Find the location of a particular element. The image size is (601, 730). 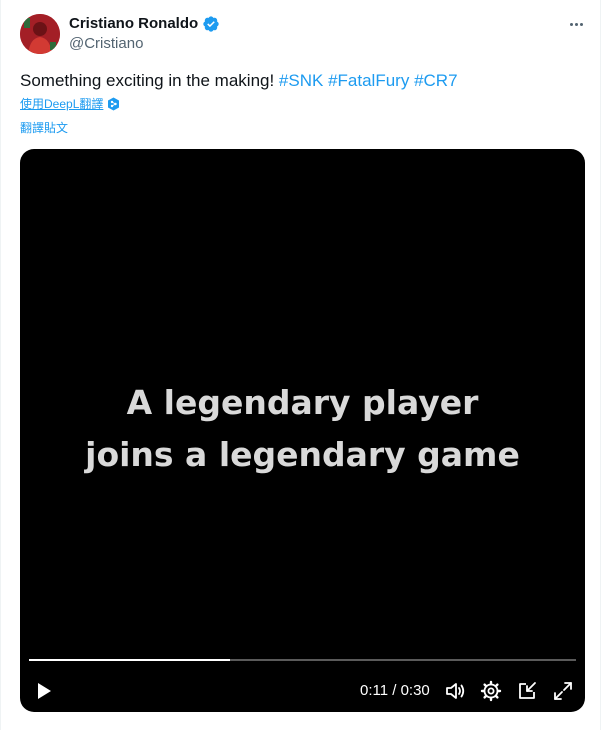

deepl-translate-row: 使用DeepL翻譯 is located at coordinates (70, 104).